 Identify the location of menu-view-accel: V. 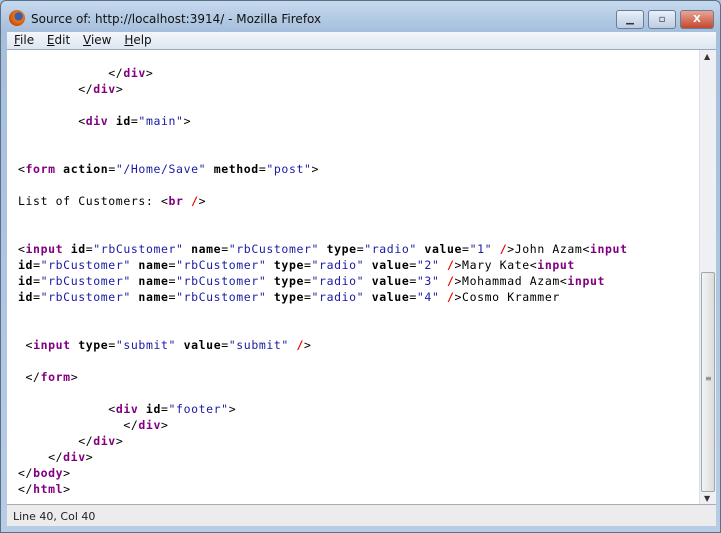
(87, 40).